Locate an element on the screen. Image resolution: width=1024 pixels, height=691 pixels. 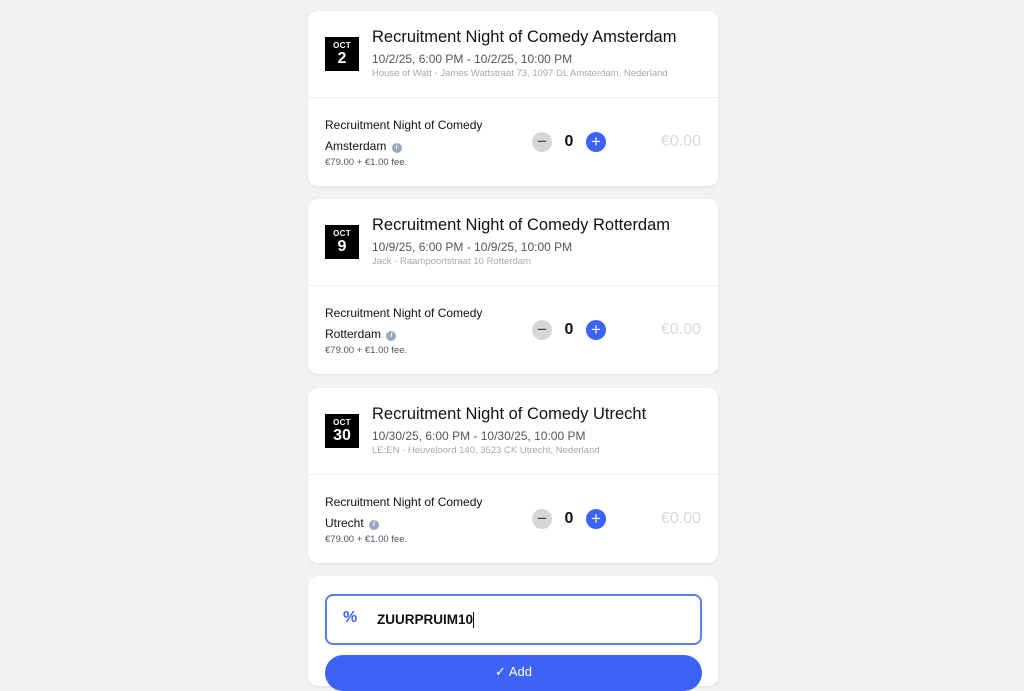
ticket-name-text: Recruitment Night of Comedy Utrecht is located at coordinates (404, 512).